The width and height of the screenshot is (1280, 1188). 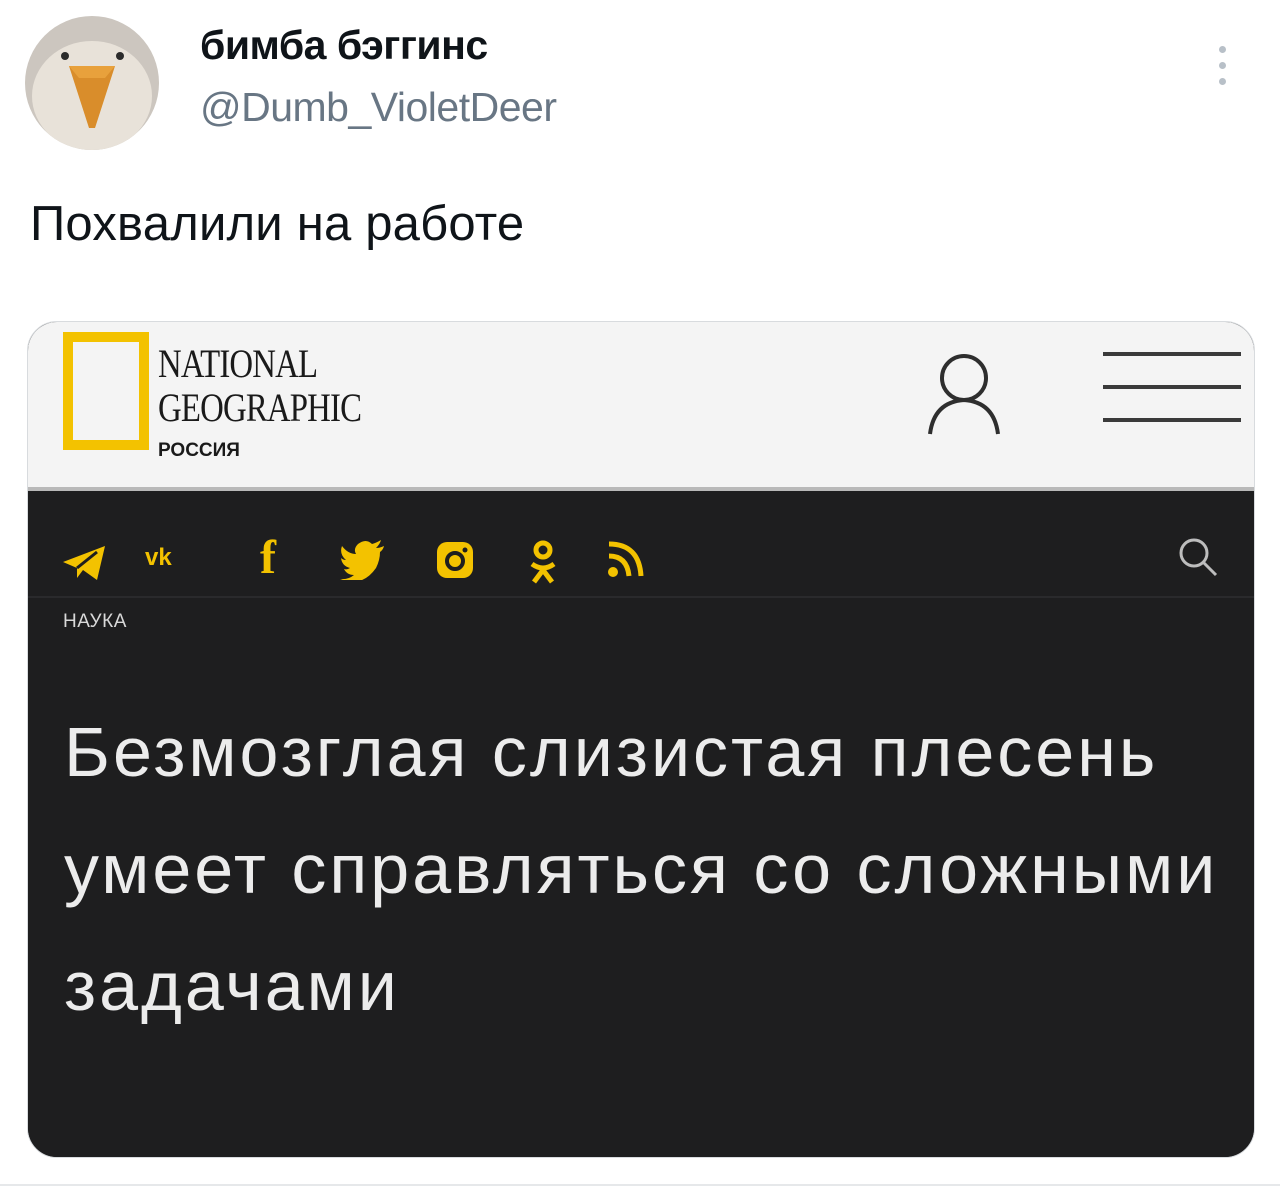 What do you see at coordinates (625, 562) in the screenshot?
I see `rss-icon` at bounding box center [625, 562].